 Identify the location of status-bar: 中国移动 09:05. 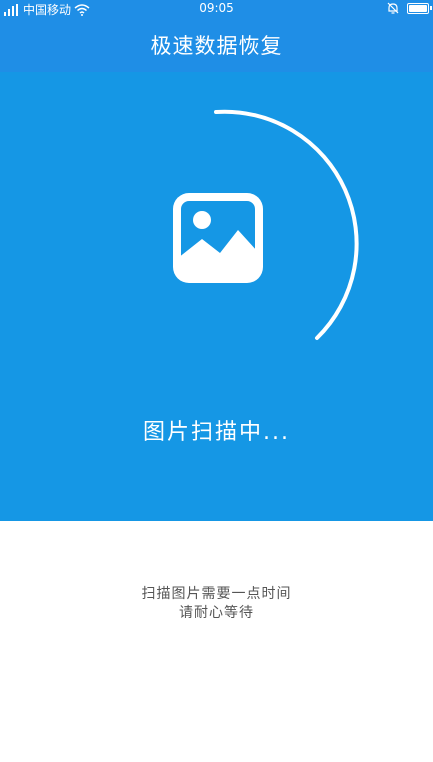
(216, 9).